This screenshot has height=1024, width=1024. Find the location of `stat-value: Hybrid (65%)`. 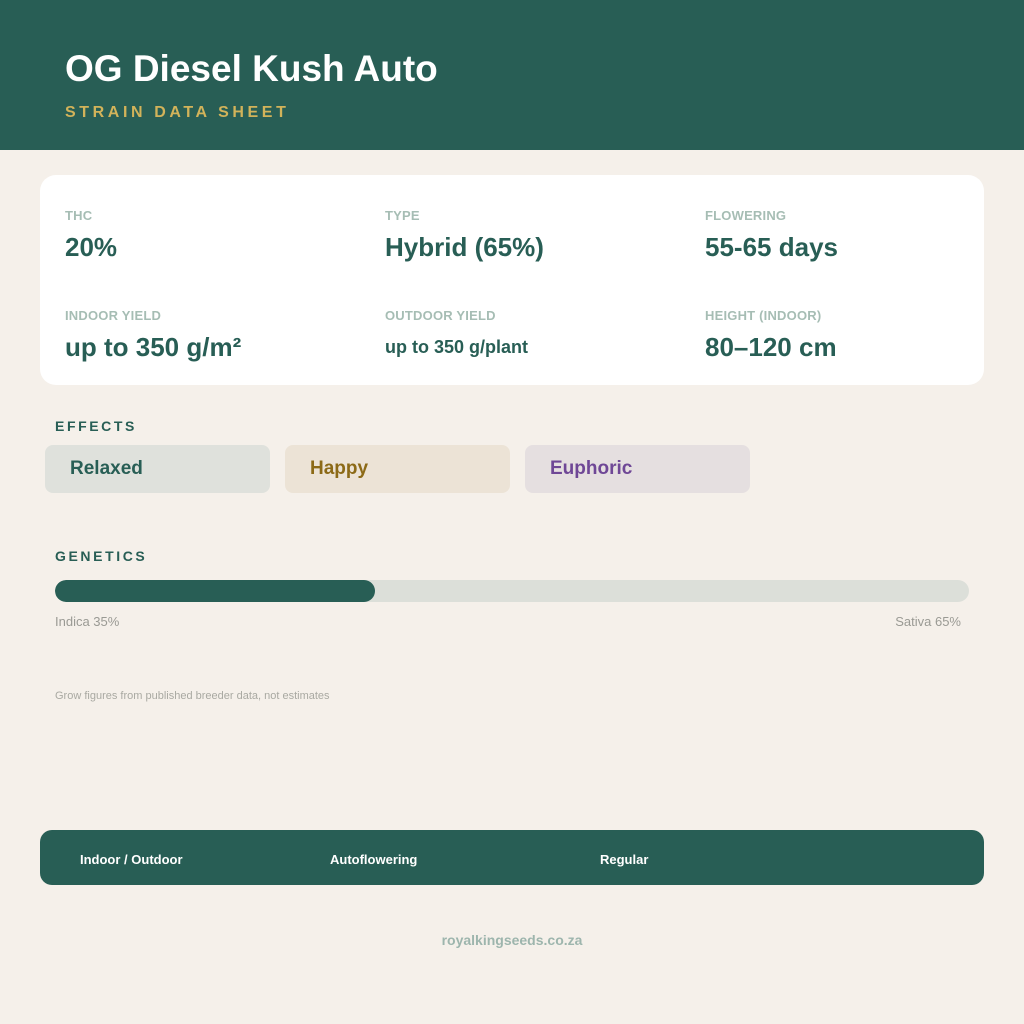

stat-value: Hybrid (65%) is located at coordinates (464, 247).